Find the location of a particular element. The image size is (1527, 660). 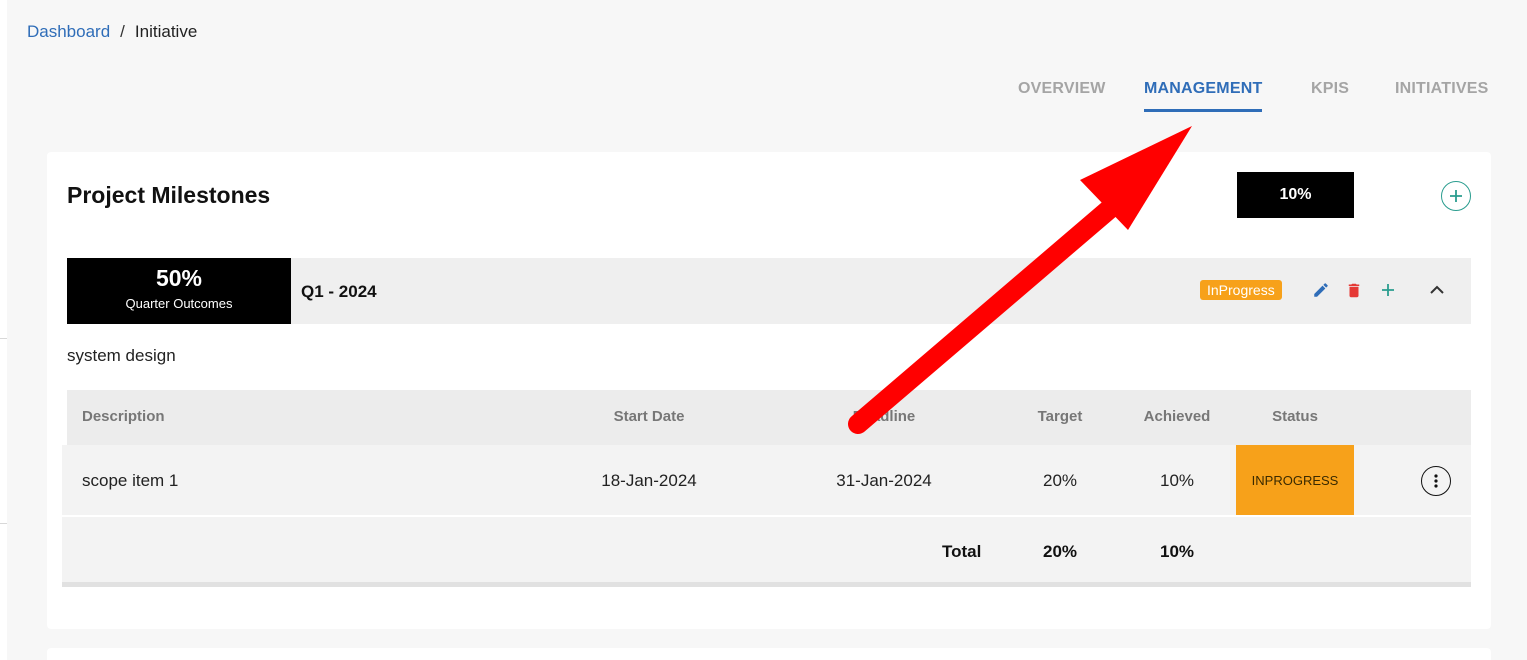

header-deadline: Deadline is located at coordinates (884, 416).